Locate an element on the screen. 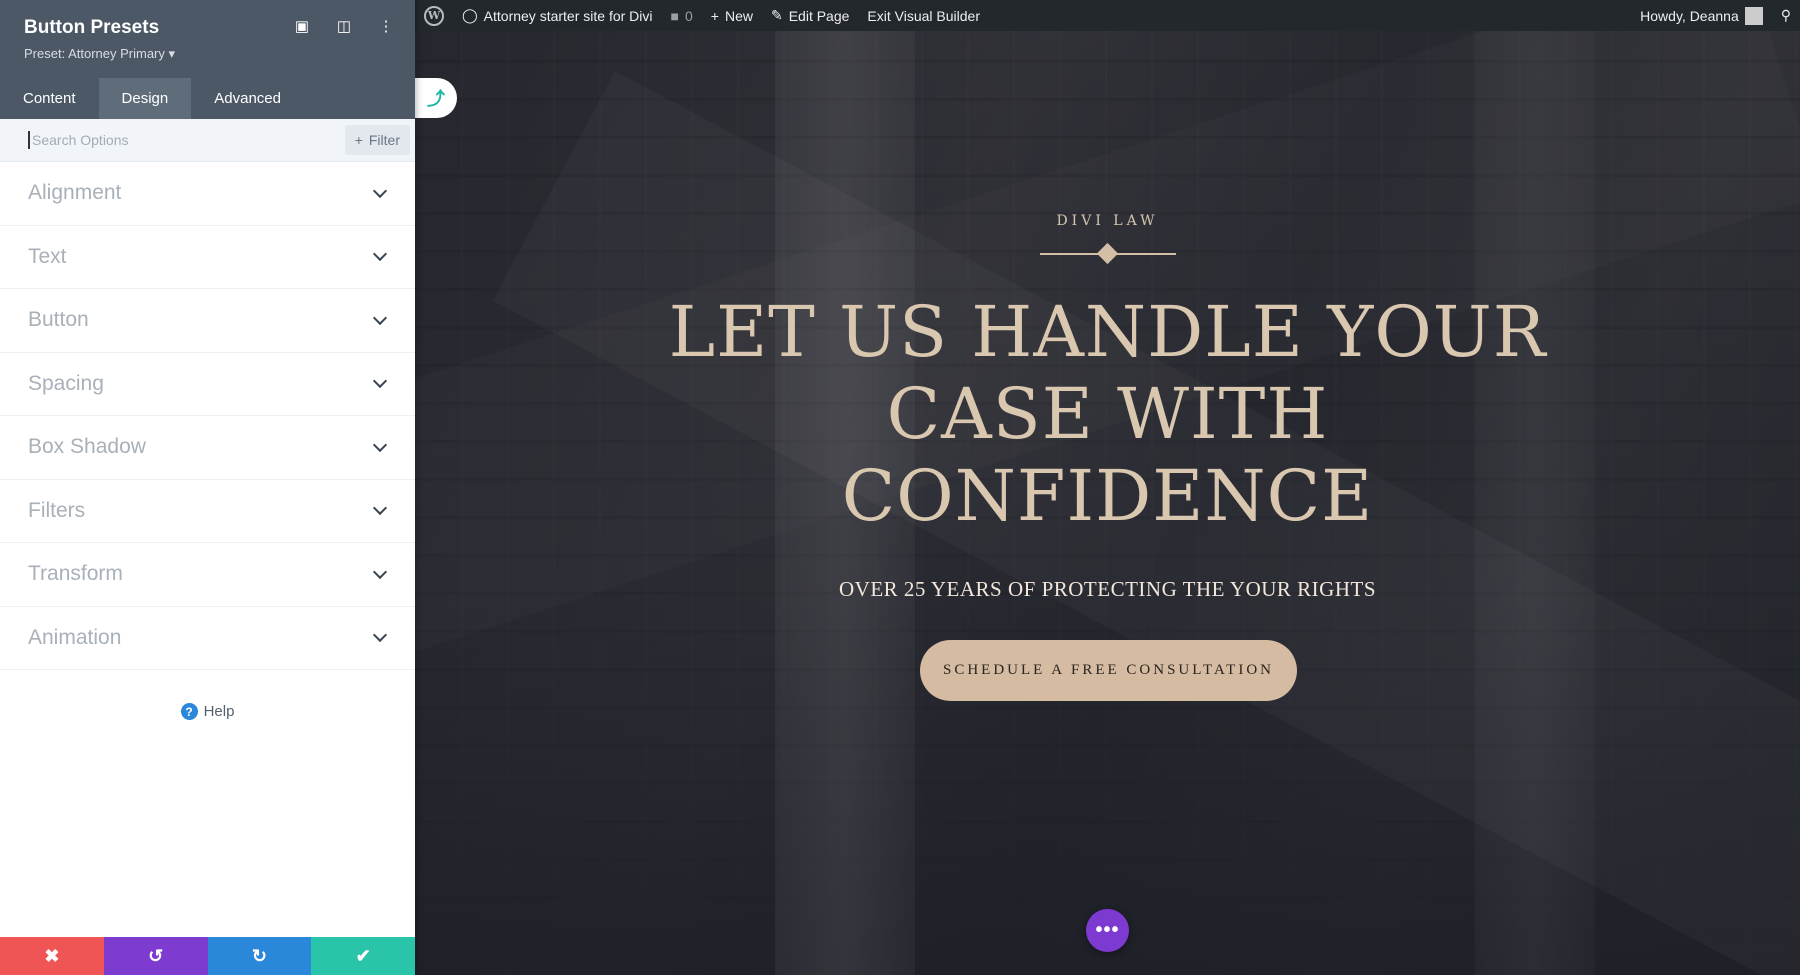 This screenshot has width=1800, height=975. toggle-arrow-icon: ⤴ is located at coordinates (436, 99).